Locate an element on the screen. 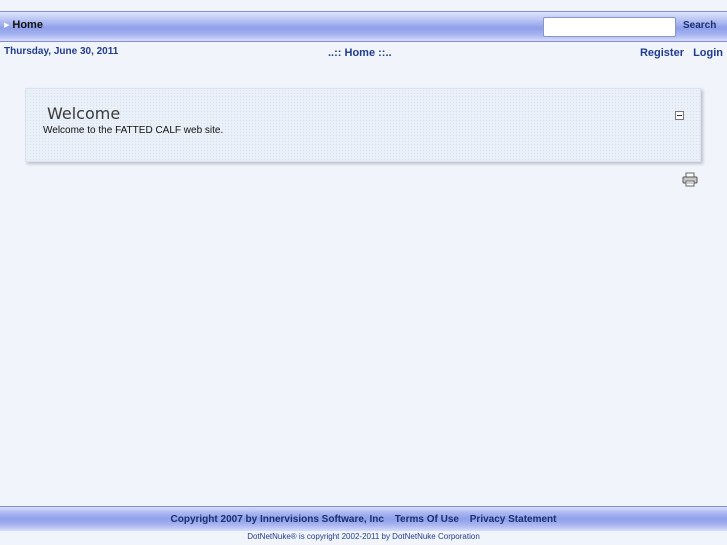 This screenshot has height=545, width=727. module-title: Welcome is located at coordinates (84, 113).